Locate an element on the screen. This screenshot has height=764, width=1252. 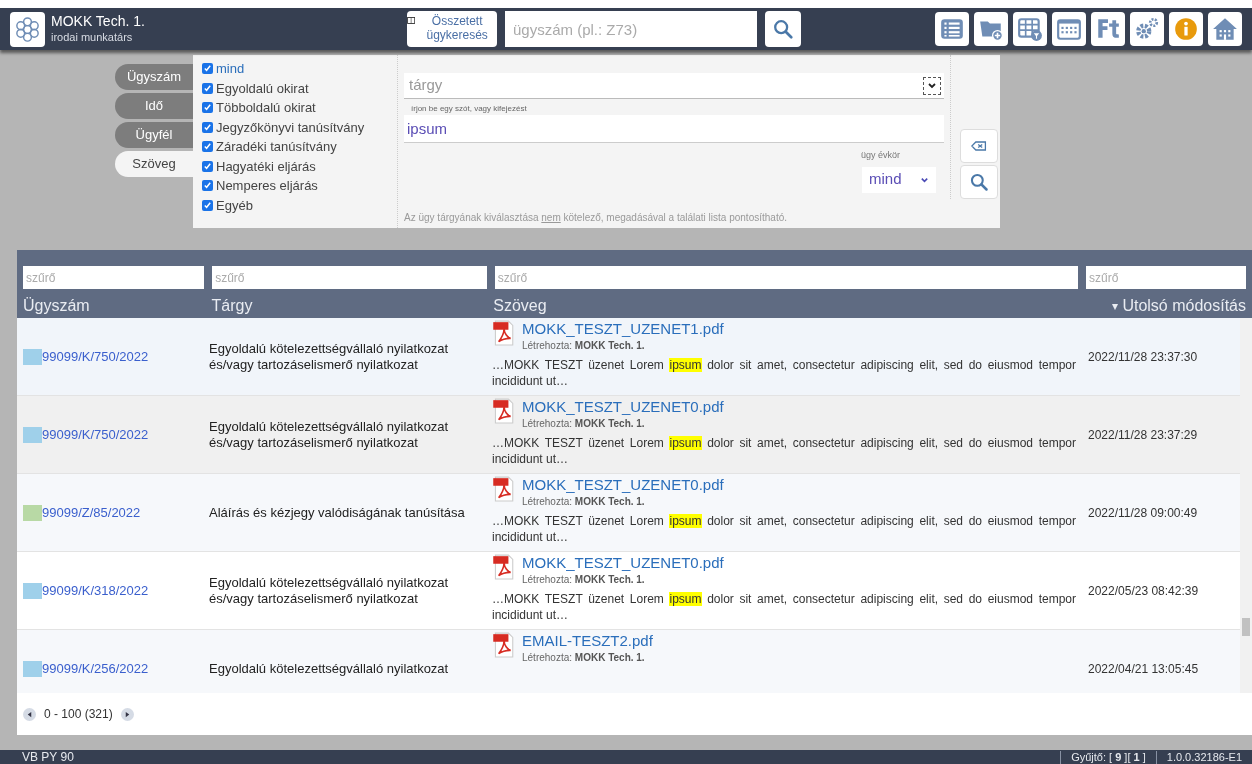
currency-button is located at coordinates (1108, 29).